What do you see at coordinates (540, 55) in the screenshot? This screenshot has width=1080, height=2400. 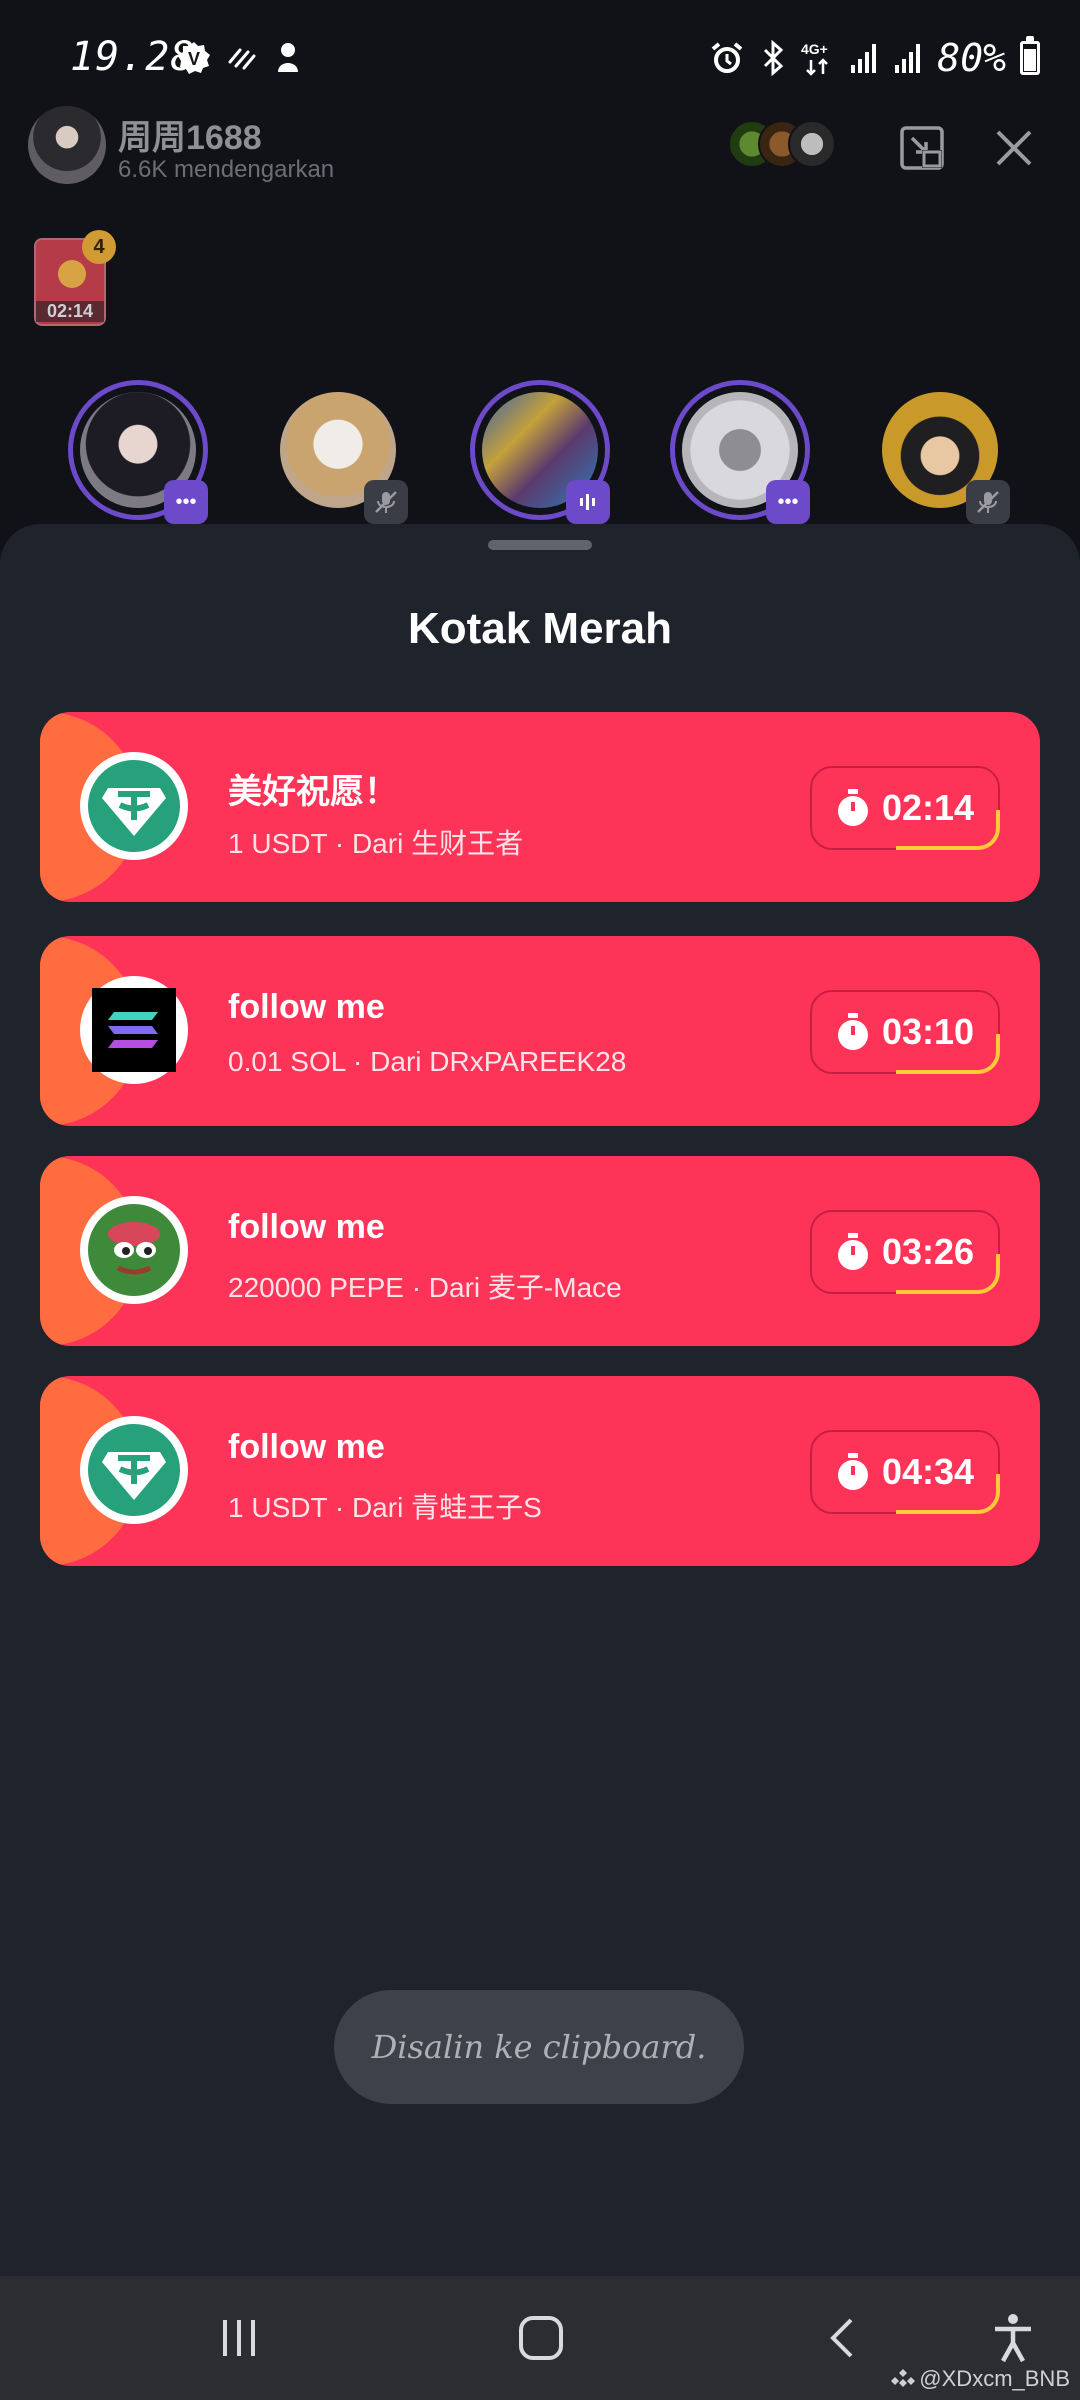 I see `status-bar: 19.28 V 4G+ 80%` at bounding box center [540, 55].